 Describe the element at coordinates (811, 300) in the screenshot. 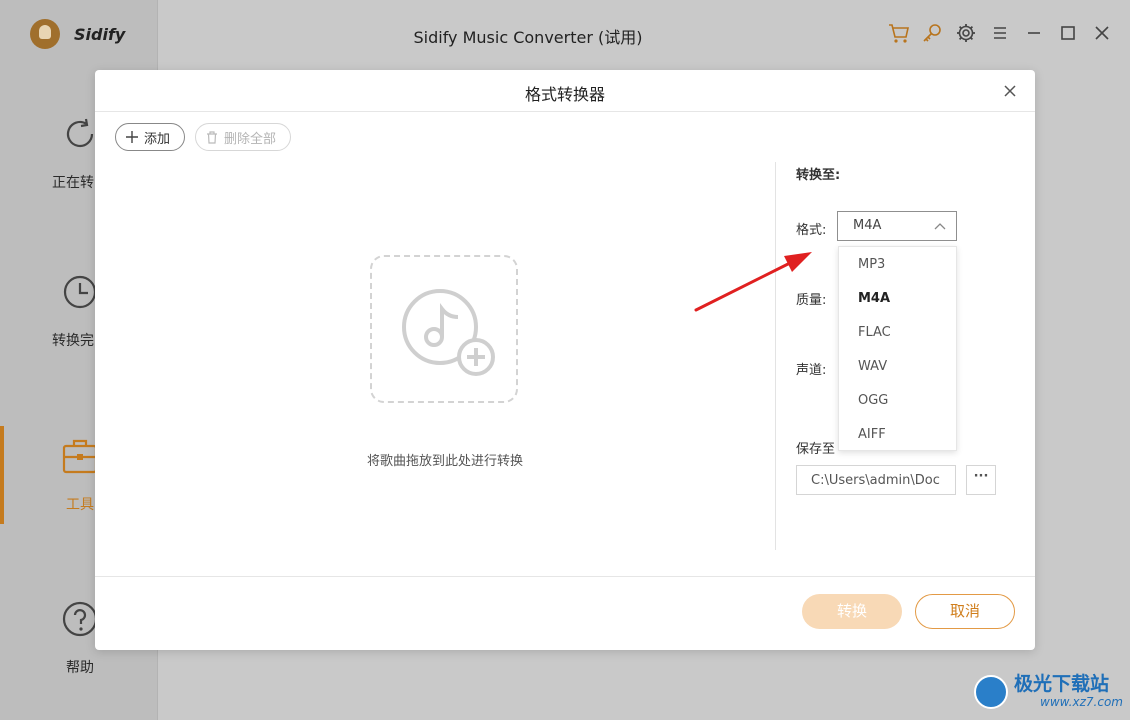

I see `quality-label: 质量:` at that location.